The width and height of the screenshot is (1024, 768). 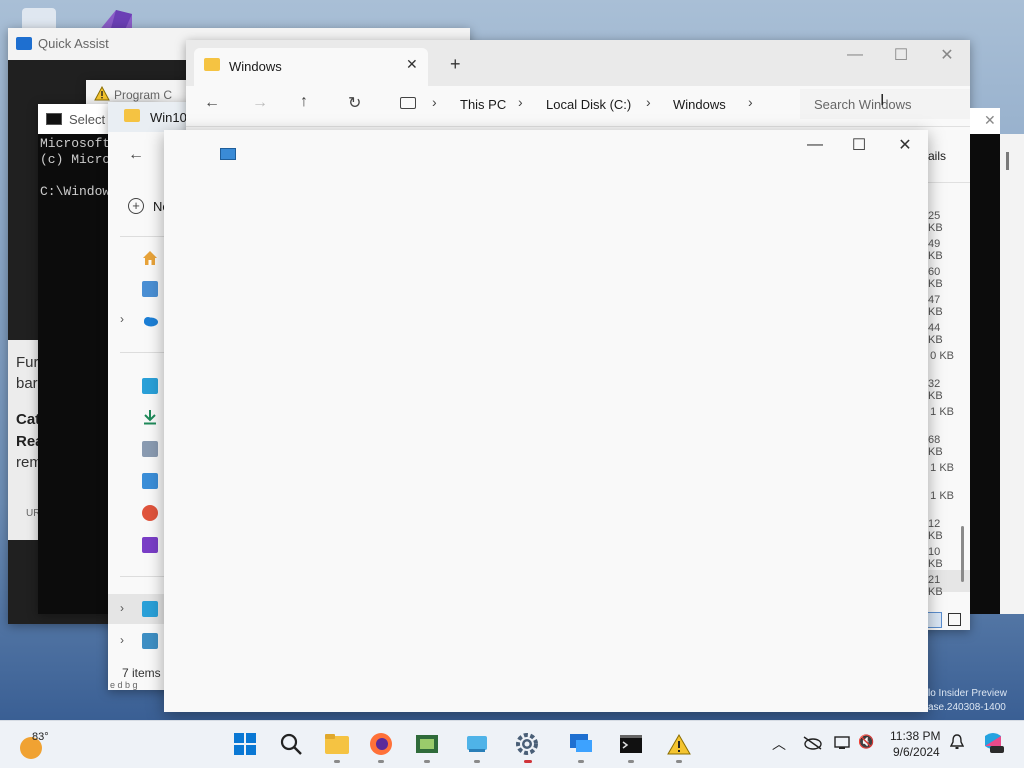 What do you see at coordinates (679, 744) in the screenshot?
I see `warning-app-icon` at bounding box center [679, 744].